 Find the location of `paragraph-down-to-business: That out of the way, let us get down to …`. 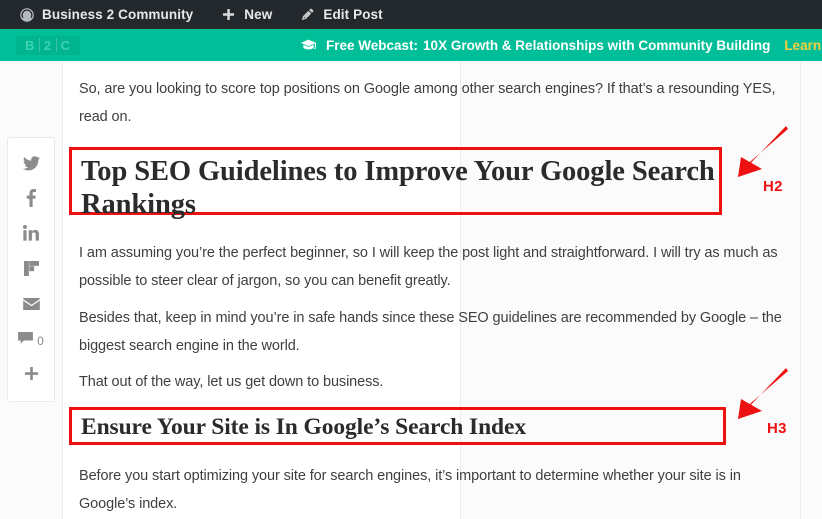

paragraph-down-to-business: That out of the way, let us get down to … is located at coordinates (231, 382).